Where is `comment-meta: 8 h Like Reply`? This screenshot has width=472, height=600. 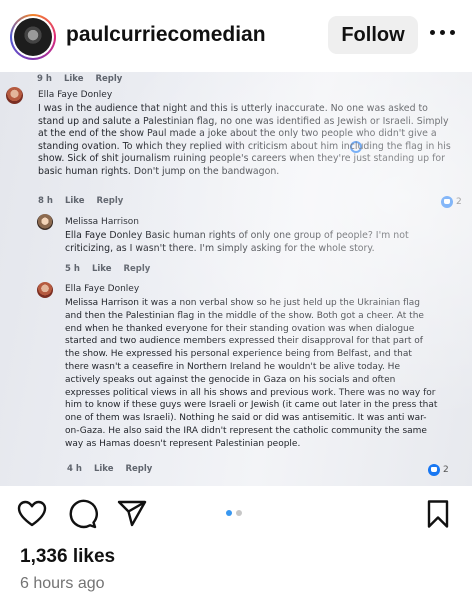 comment-meta: 8 h Like Reply is located at coordinates (81, 201).